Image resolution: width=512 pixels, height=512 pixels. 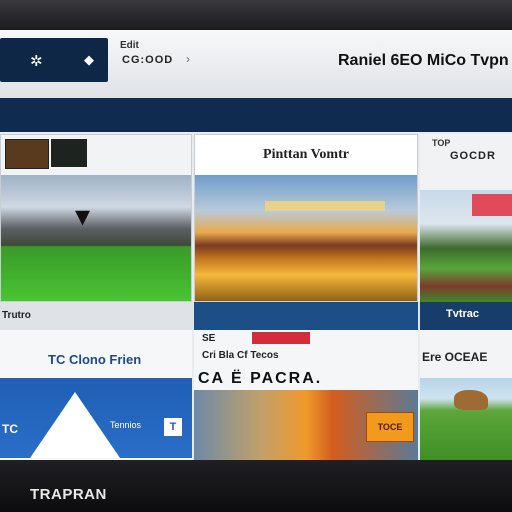 What do you see at coordinates (75, 425) in the screenshot?
I see `tent-shape` at bounding box center [75, 425].